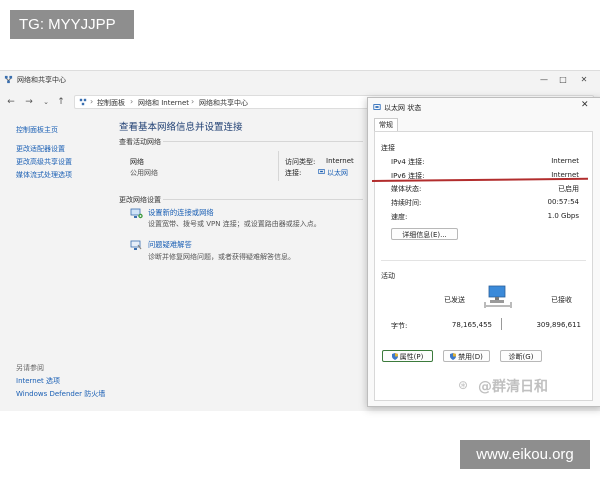 This screenshot has width=600, height=480. Describe the element at coordinates (585, 105) in the screenshot. I see `dialog-close-button: ✕` at that location.